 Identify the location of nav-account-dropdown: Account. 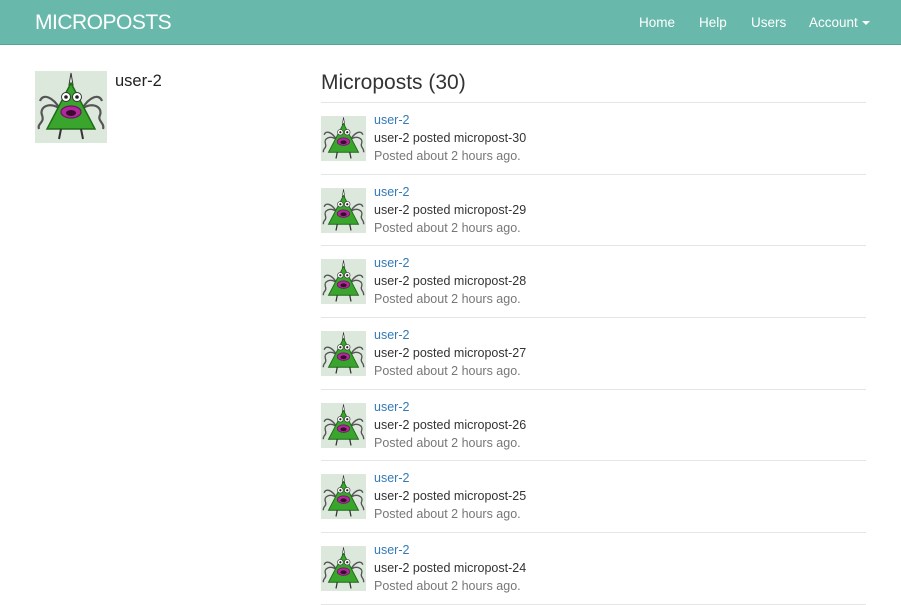
(839, 23).